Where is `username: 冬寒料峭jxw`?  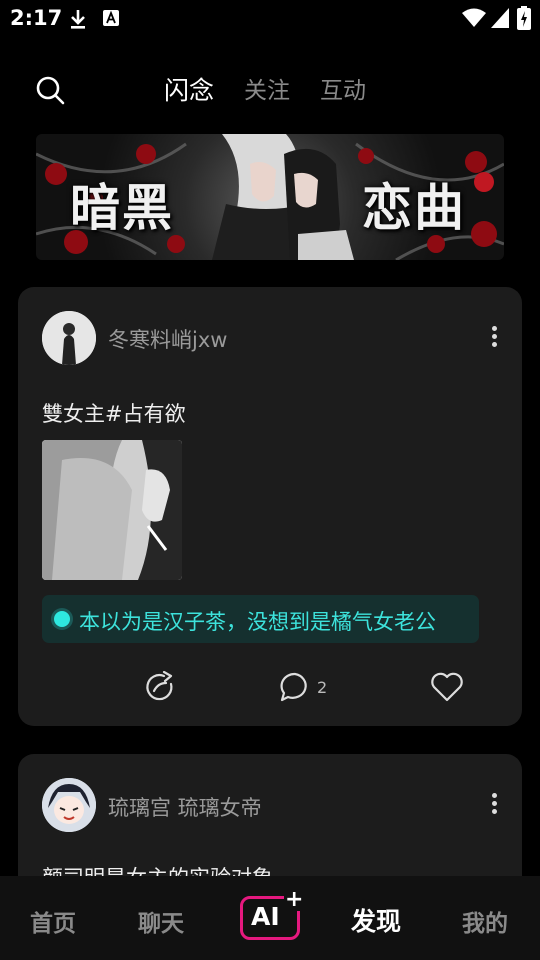 username: 冬寒料峭jxw is located at coordinates (167, 339).